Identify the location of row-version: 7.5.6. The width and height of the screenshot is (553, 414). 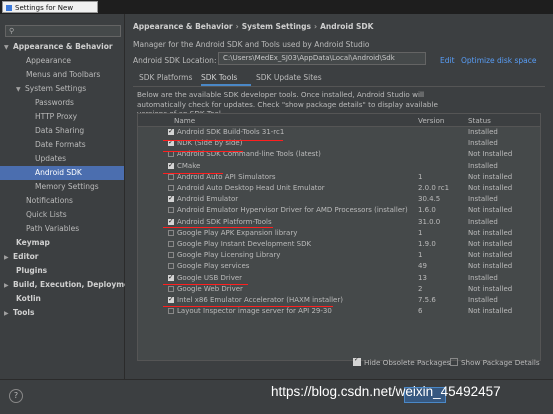
(427, 300).